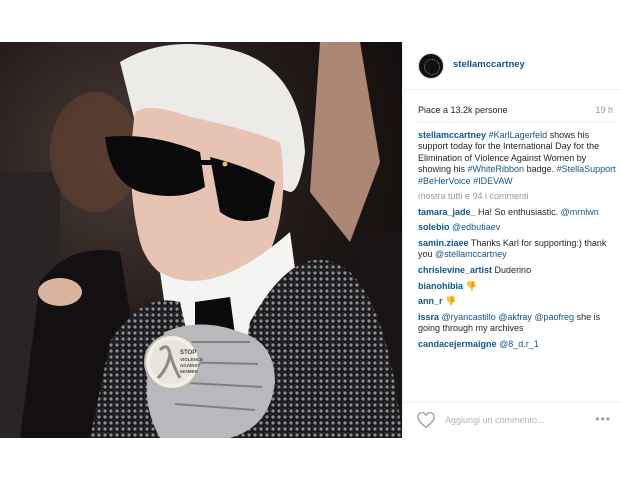 This screenshot has height=481, width=620. What do you see at coordinates (515, 317) in the screenshot?
I see `mention-link: @akfray` at bounding box center [515, 317].